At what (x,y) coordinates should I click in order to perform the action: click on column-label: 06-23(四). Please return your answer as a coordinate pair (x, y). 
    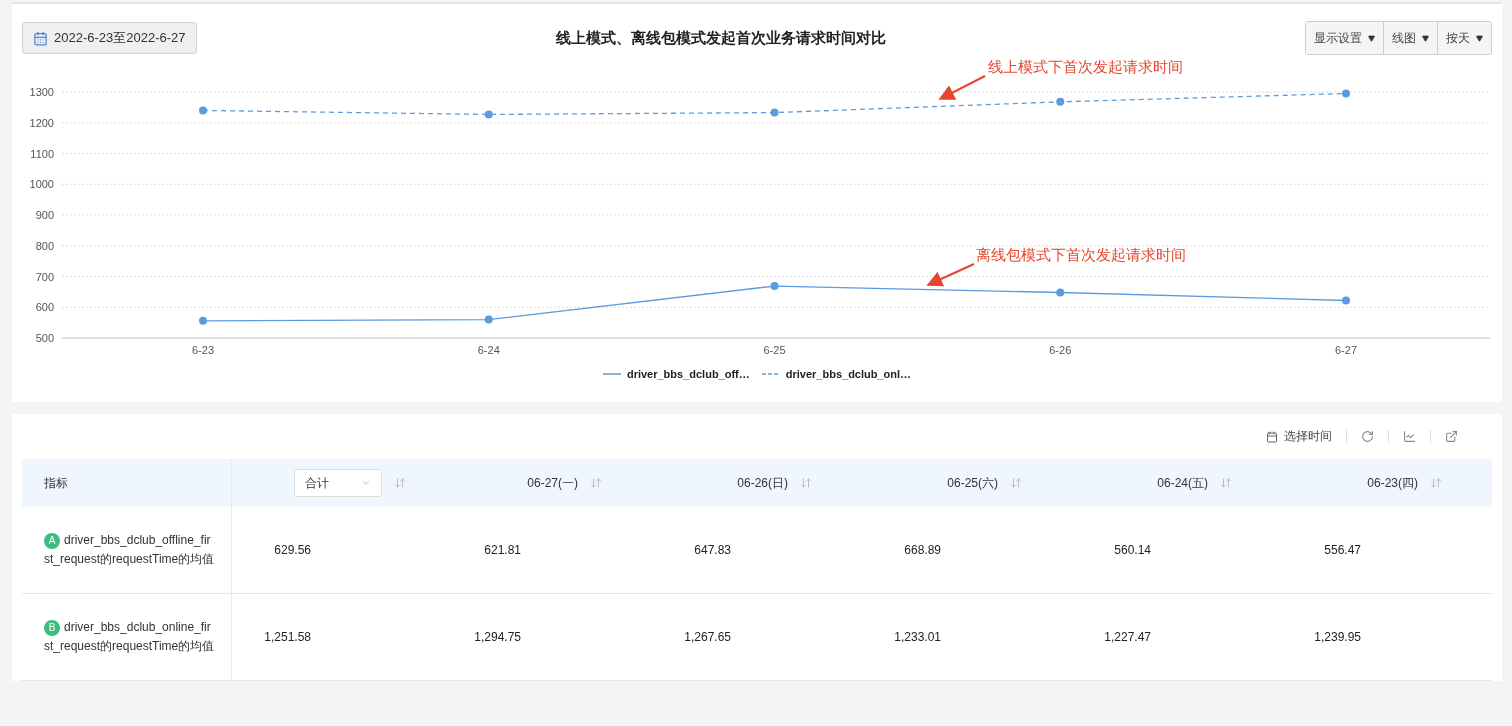
    Looking at the image, I should click on (1392, 483).